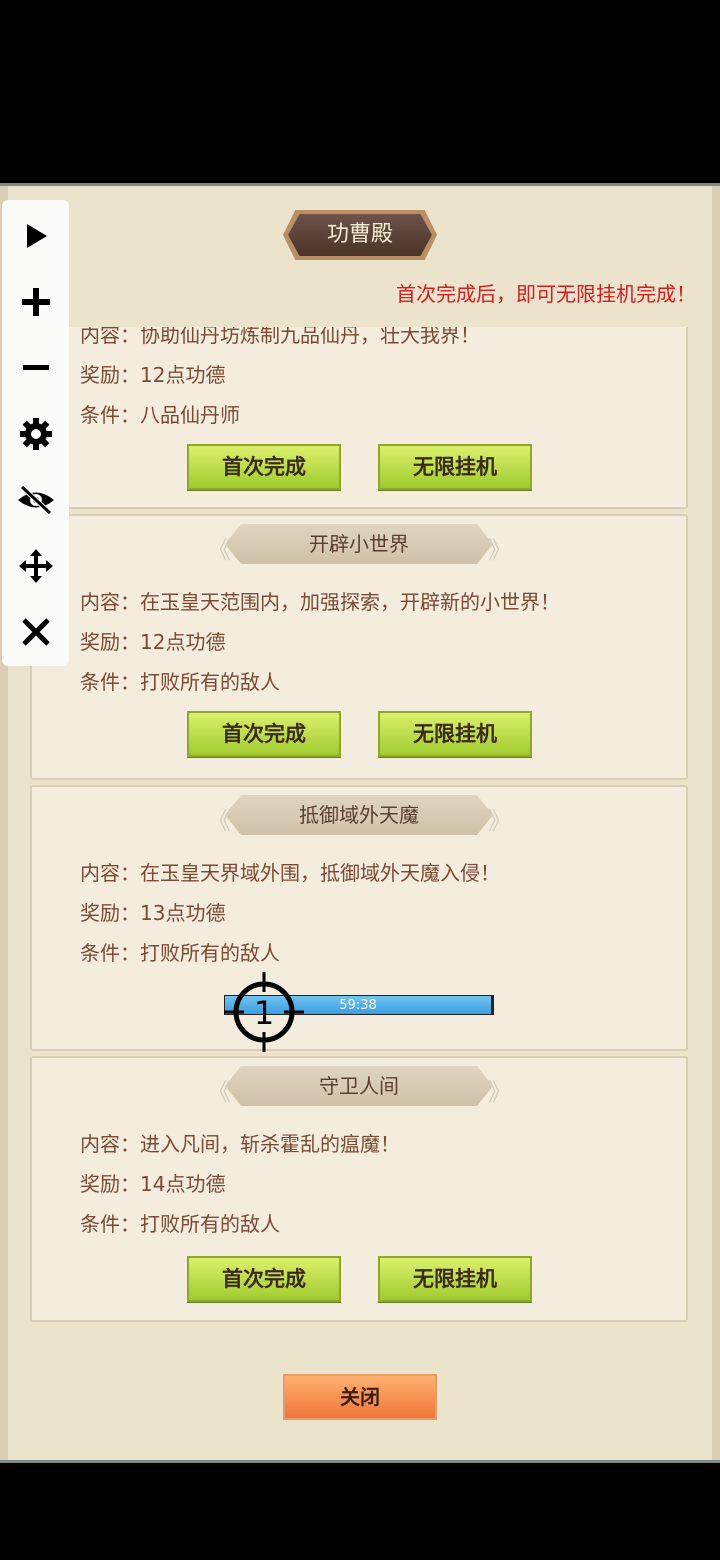 This screenshot has width=720, height=1560. What do you see at coordinates (546, 294) in the screenshot?
I see `notice-text: 首次完成后，即可无限挂机完成！` at bounding box center [546, 294].